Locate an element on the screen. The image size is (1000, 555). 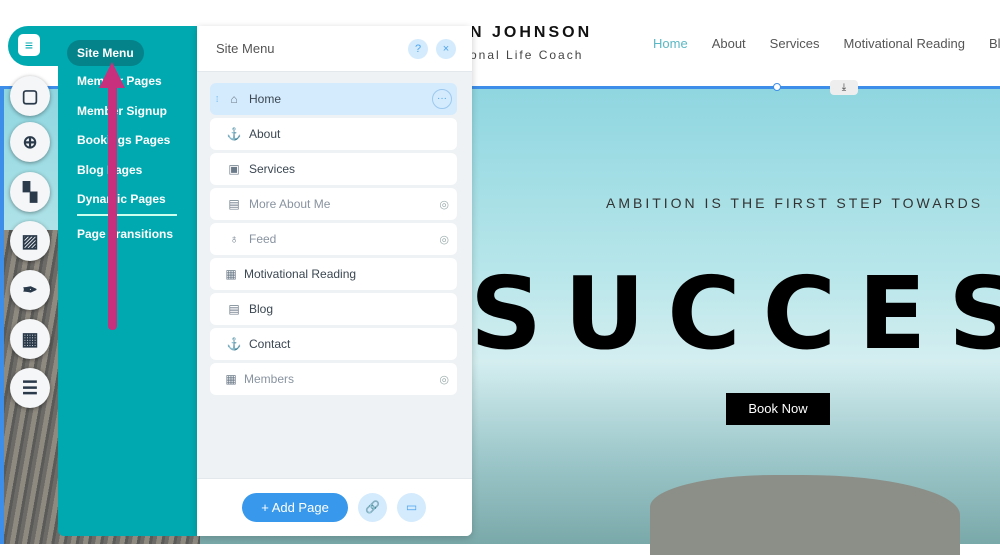
page-label: Blog is located at coordinates (261, 309).